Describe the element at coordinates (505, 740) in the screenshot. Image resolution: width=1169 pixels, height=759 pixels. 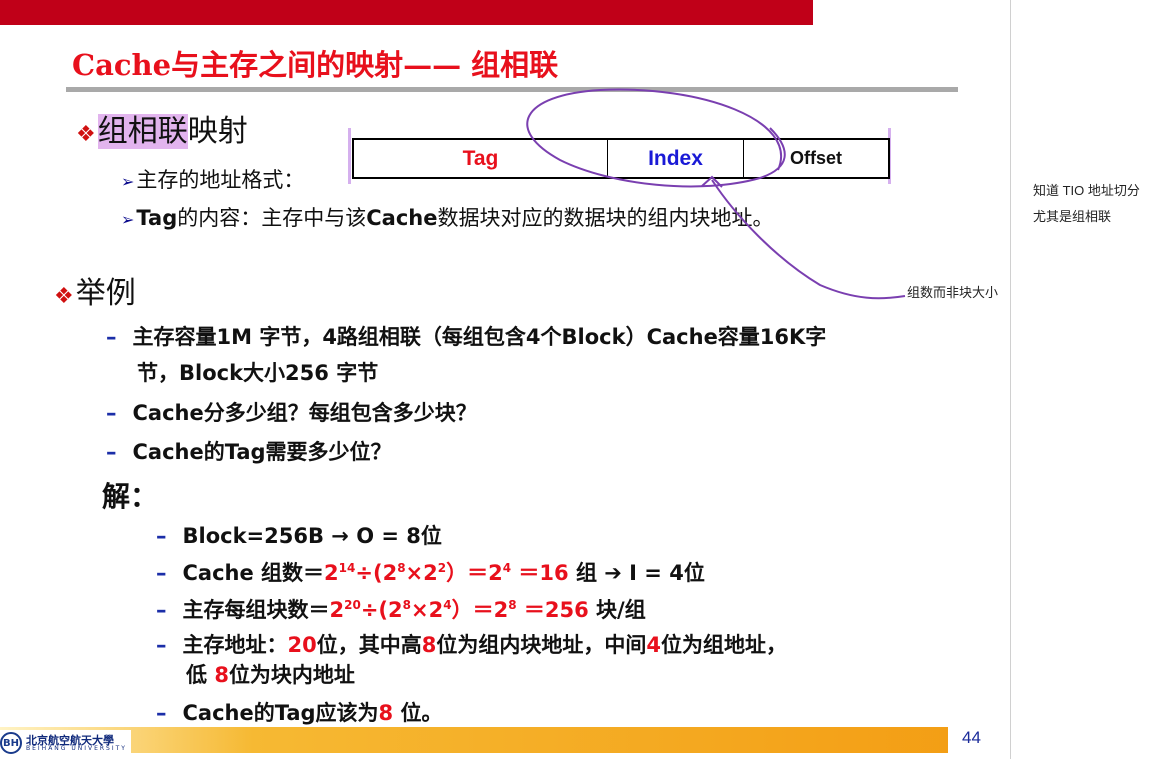
I see `footer-bar` at that location.